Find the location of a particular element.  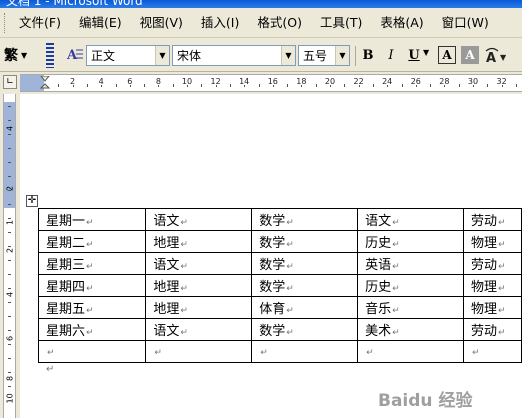

table-cell: 星期三↵ is located at coordinates (92, 263).